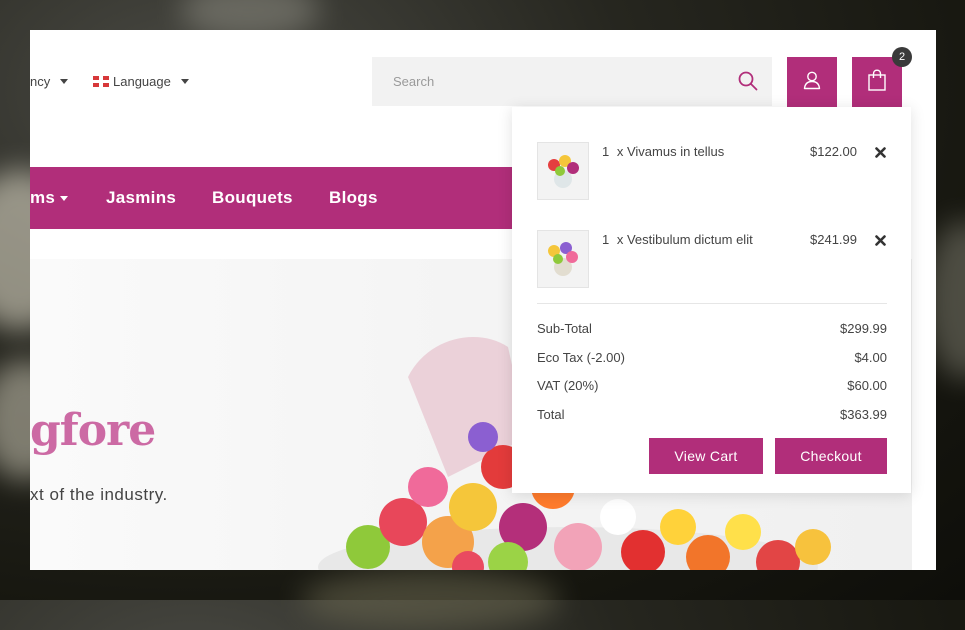  What do you see at coordinates (712, 303) in the screenshot?
I see `cart-divider` at bounding box center [712, 303].